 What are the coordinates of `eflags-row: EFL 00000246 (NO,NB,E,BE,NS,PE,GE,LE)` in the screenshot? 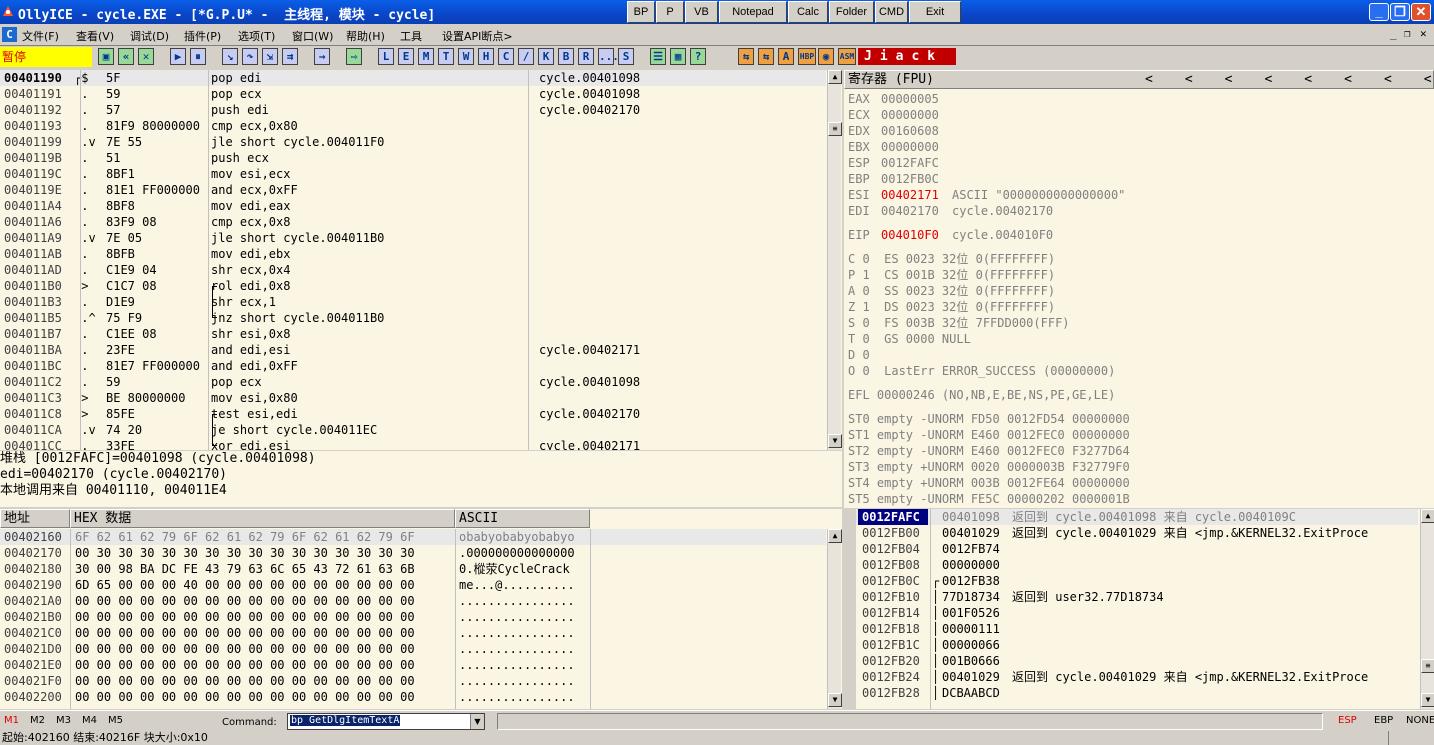 It's located at (981, 395).